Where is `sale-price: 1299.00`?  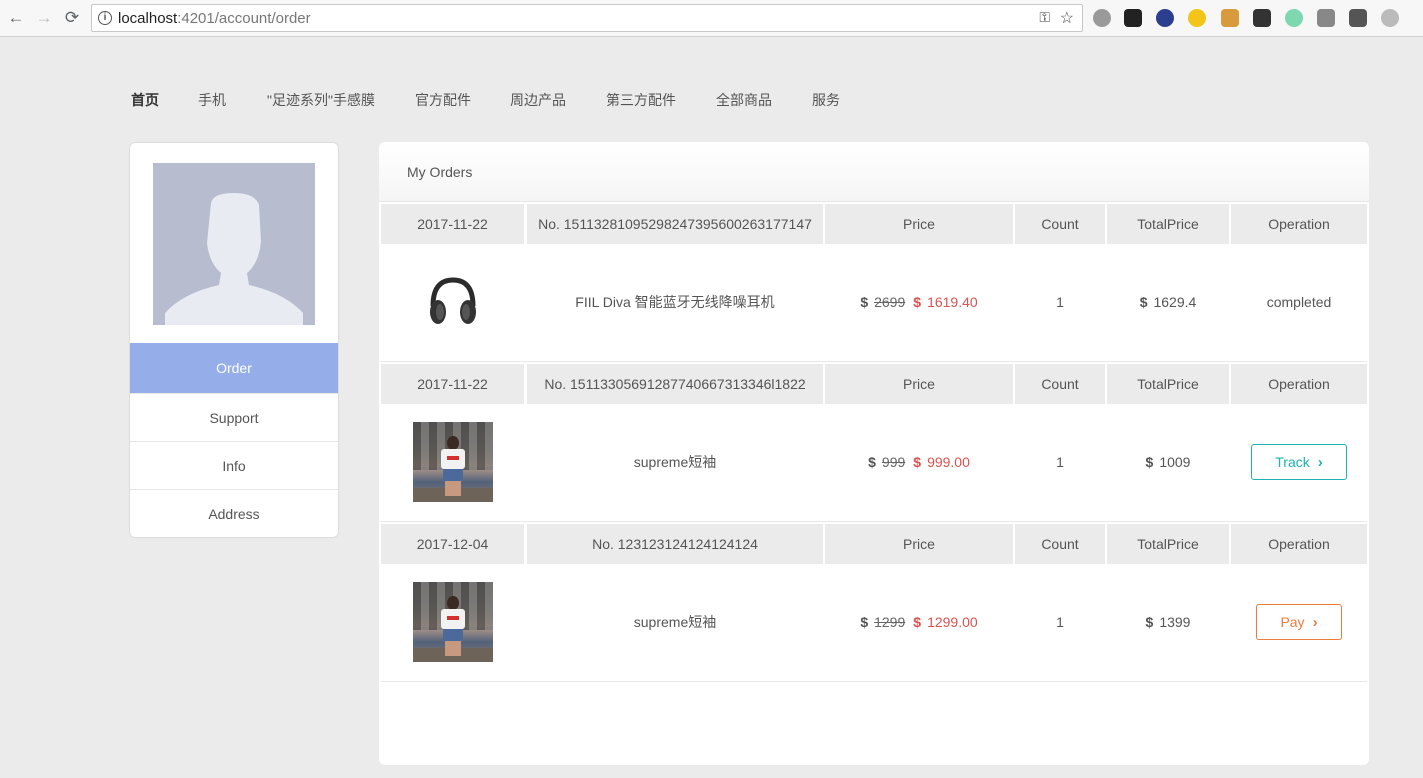
sale-price: 1299.00 is located at coordinates (952, 622).